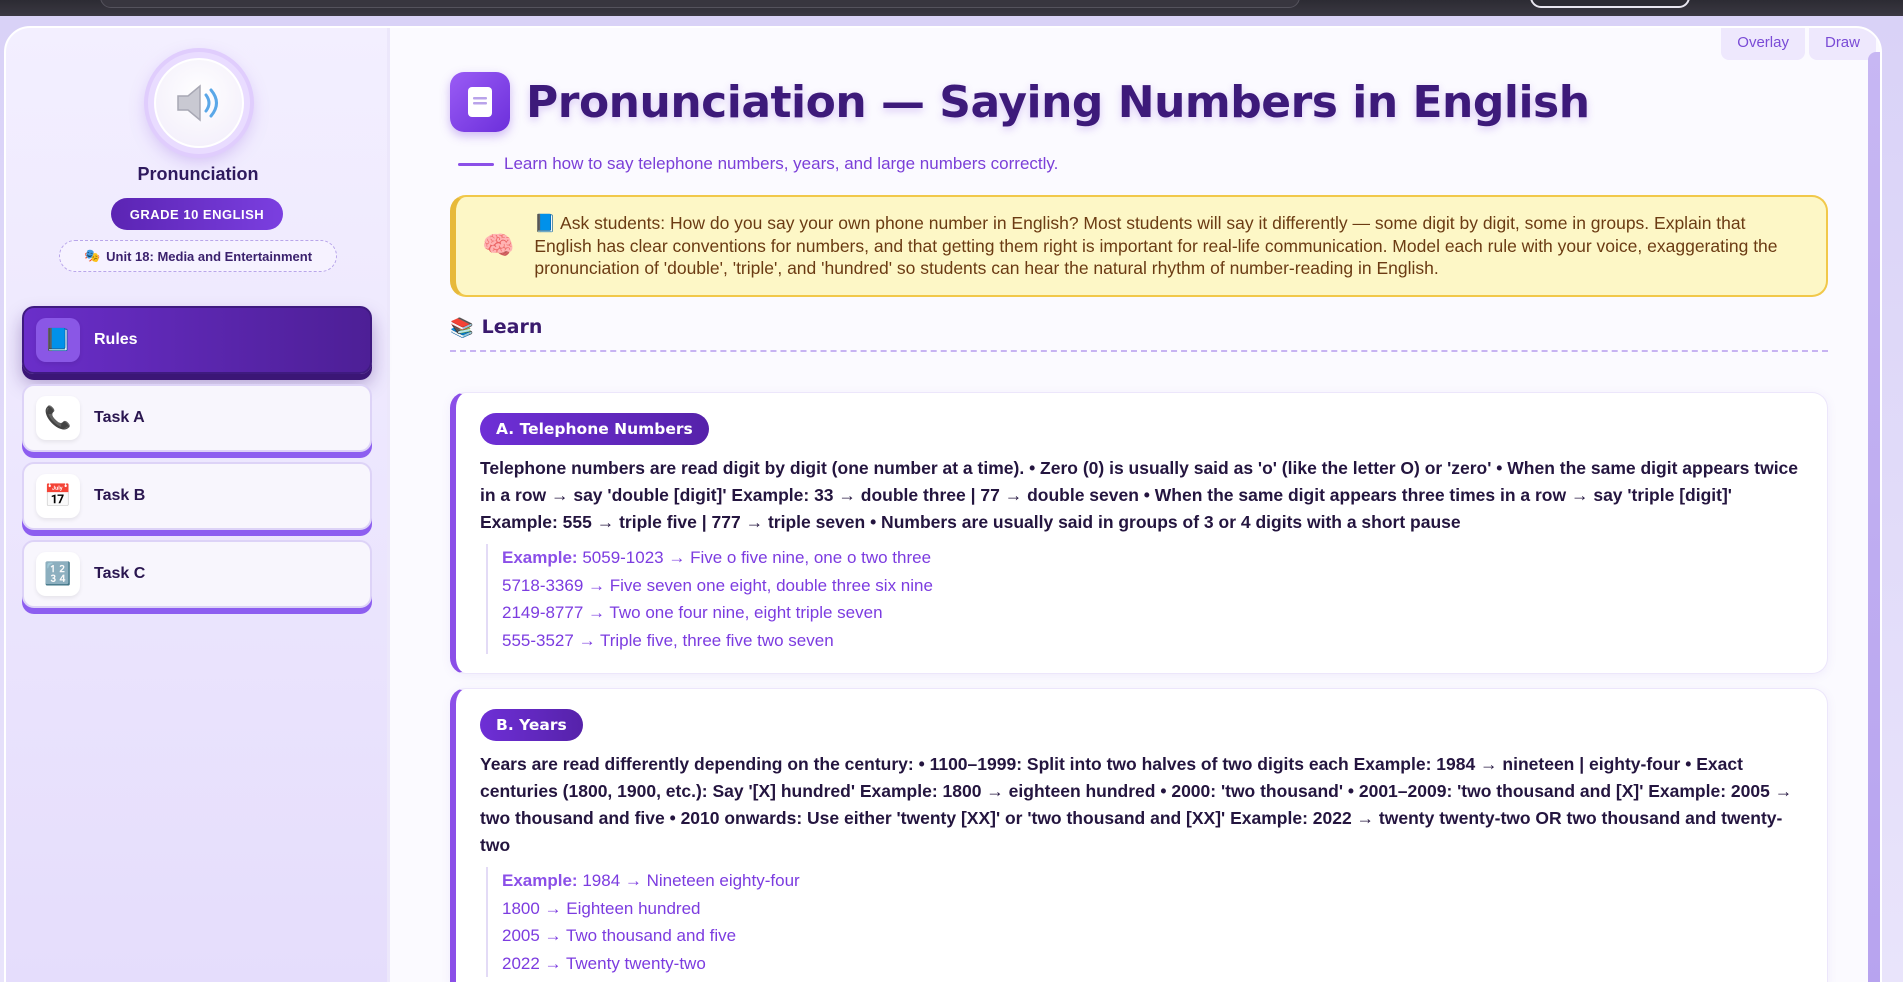 This screenshot has width=1903, height=982. I want to click on calendar-icon: 📅, so click(58, 496).